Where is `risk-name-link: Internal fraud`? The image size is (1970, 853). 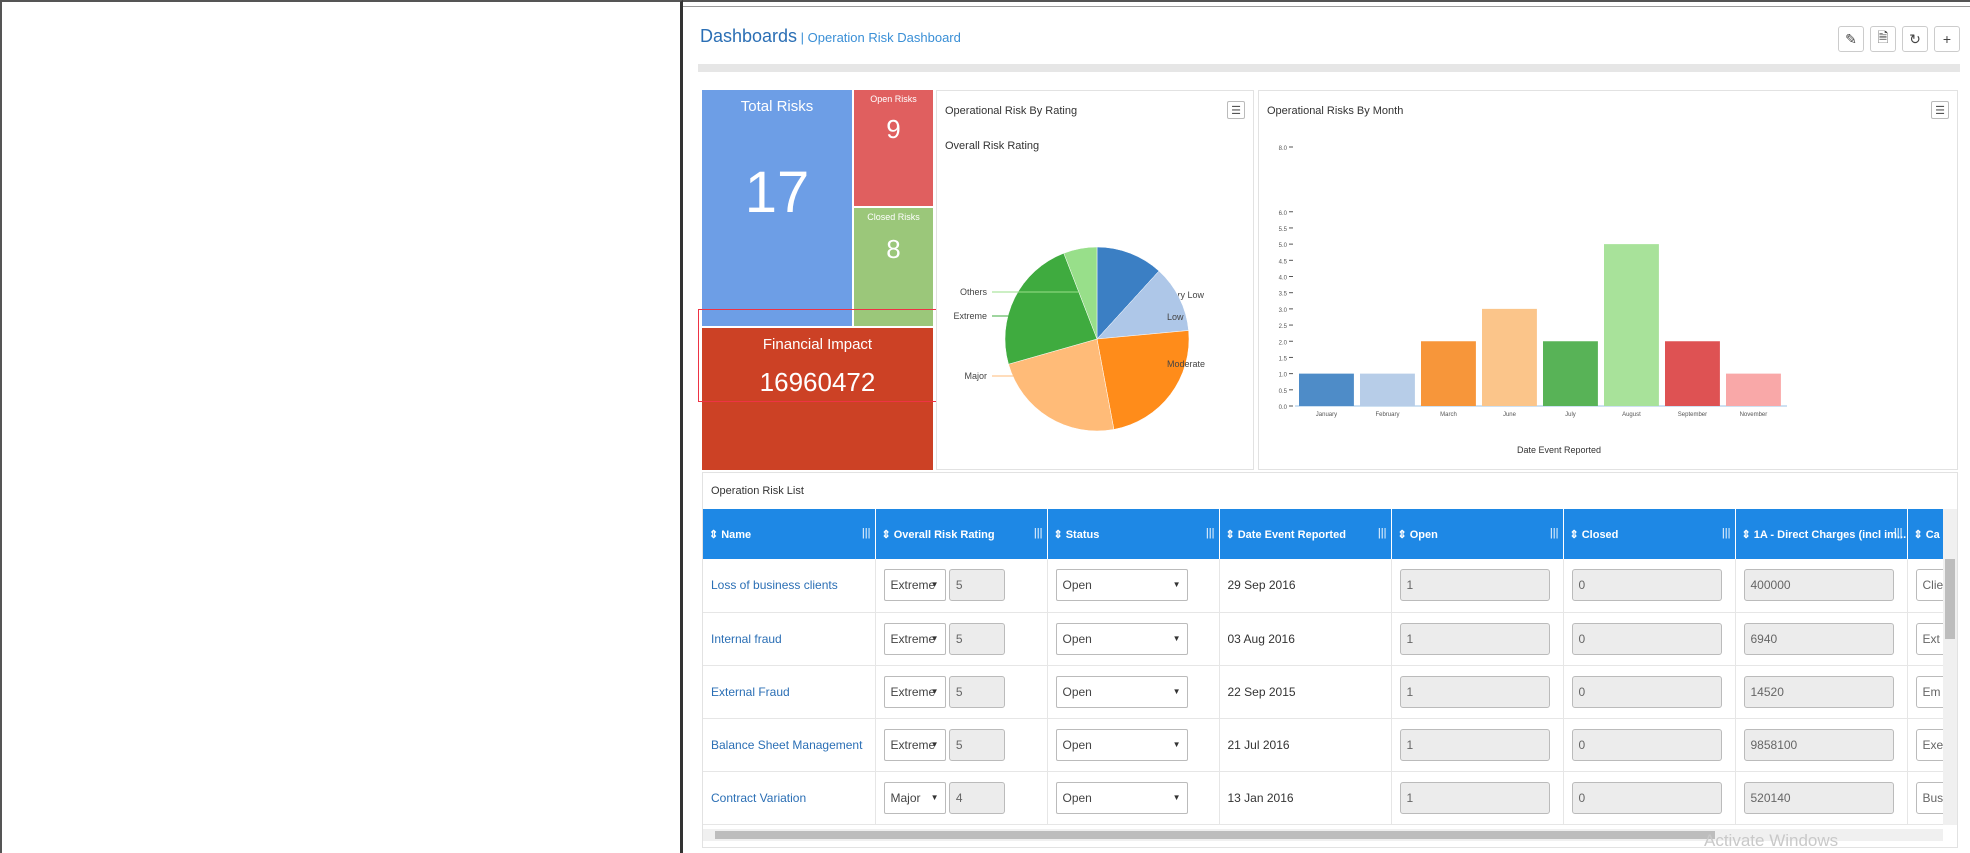 risk-name-link: Internal fraud is located at coordinates (746, 639).